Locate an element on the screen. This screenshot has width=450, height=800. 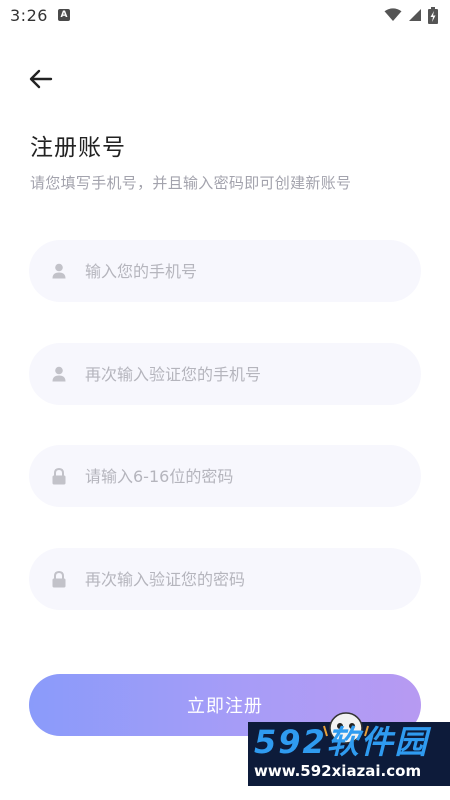
back-button is located at coordinates (41, 79).